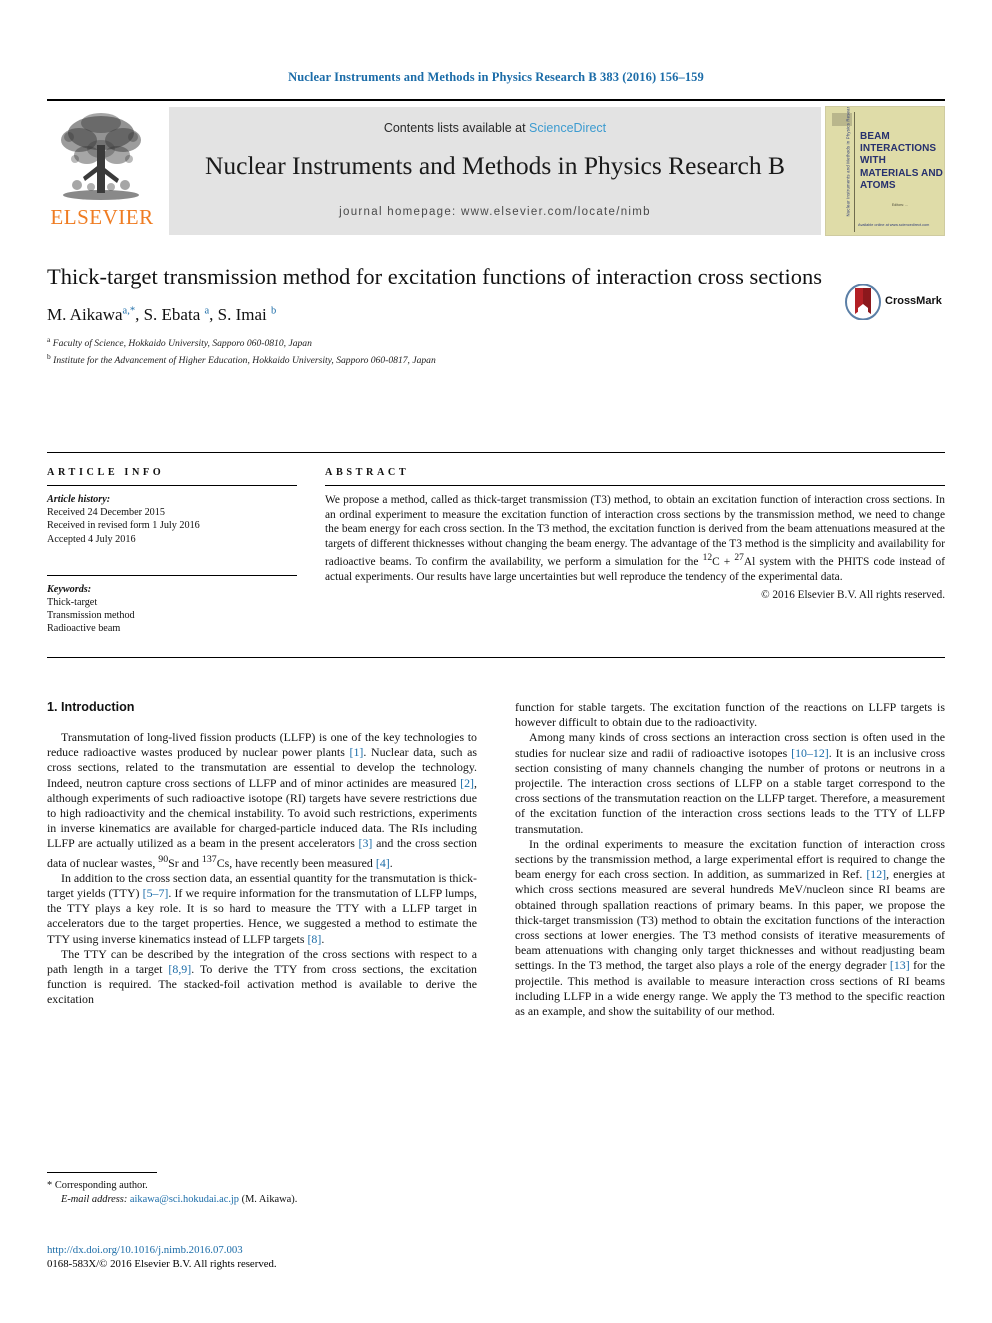 Image resolution: width=992 pixels, height=1323 pixels. I want to click on history-item: Received 24 December 2015, so click(106, 513).